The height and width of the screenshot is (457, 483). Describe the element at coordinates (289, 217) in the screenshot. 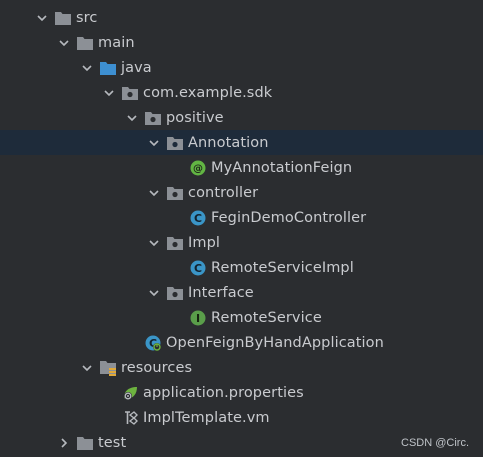

I see `tree-item-label: FeginDemoController` at that location.